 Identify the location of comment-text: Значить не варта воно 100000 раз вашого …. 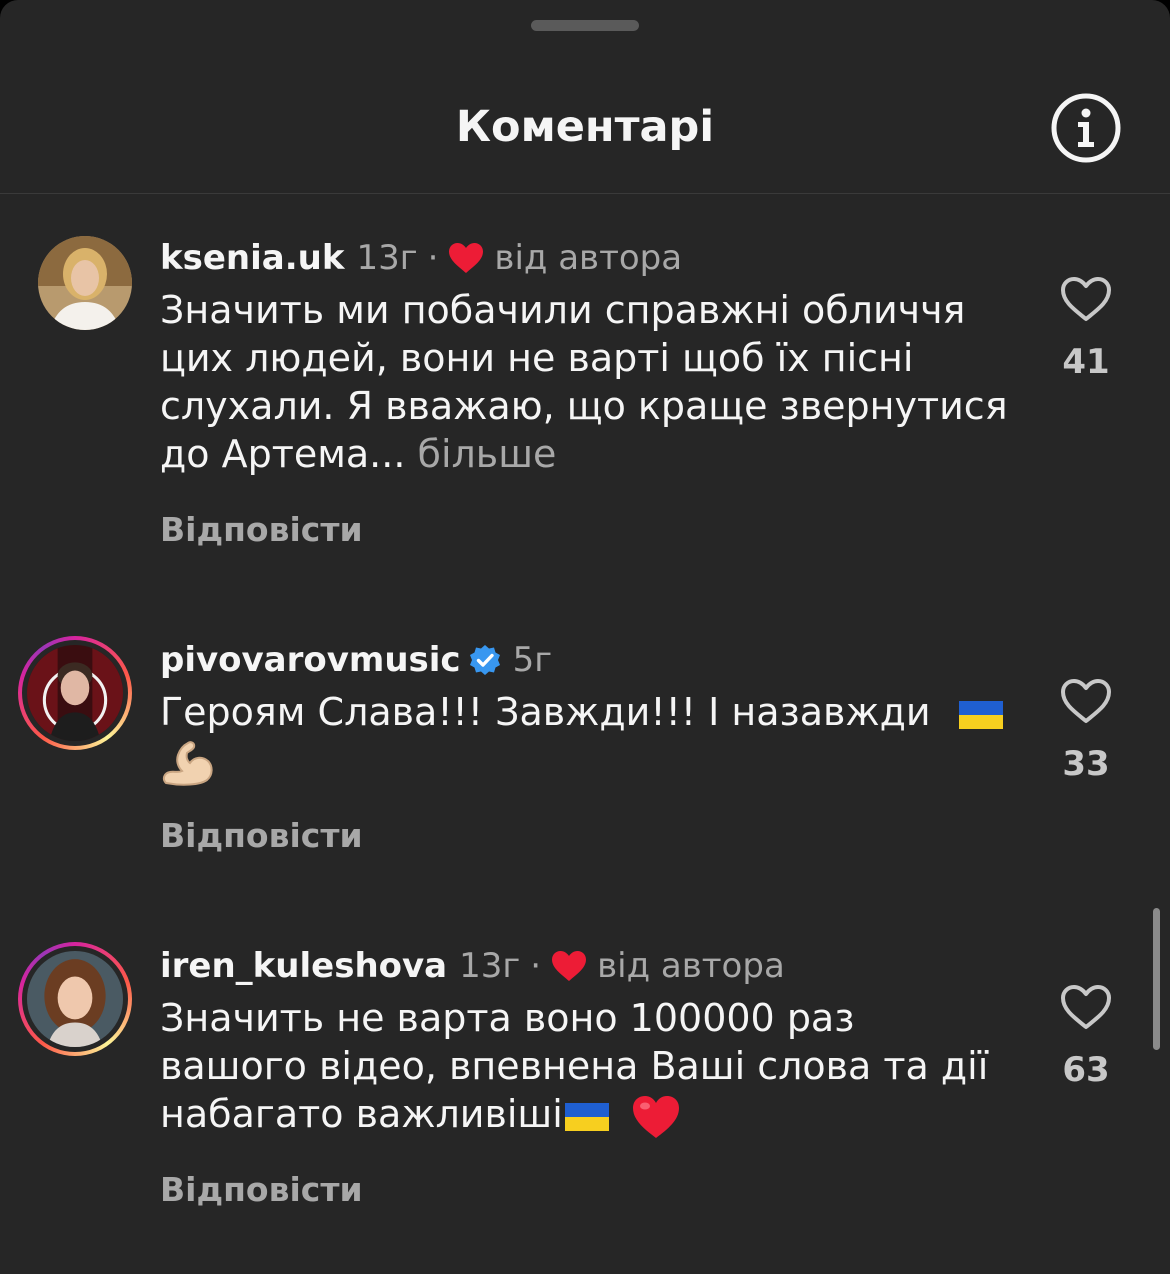
(585, 1067).